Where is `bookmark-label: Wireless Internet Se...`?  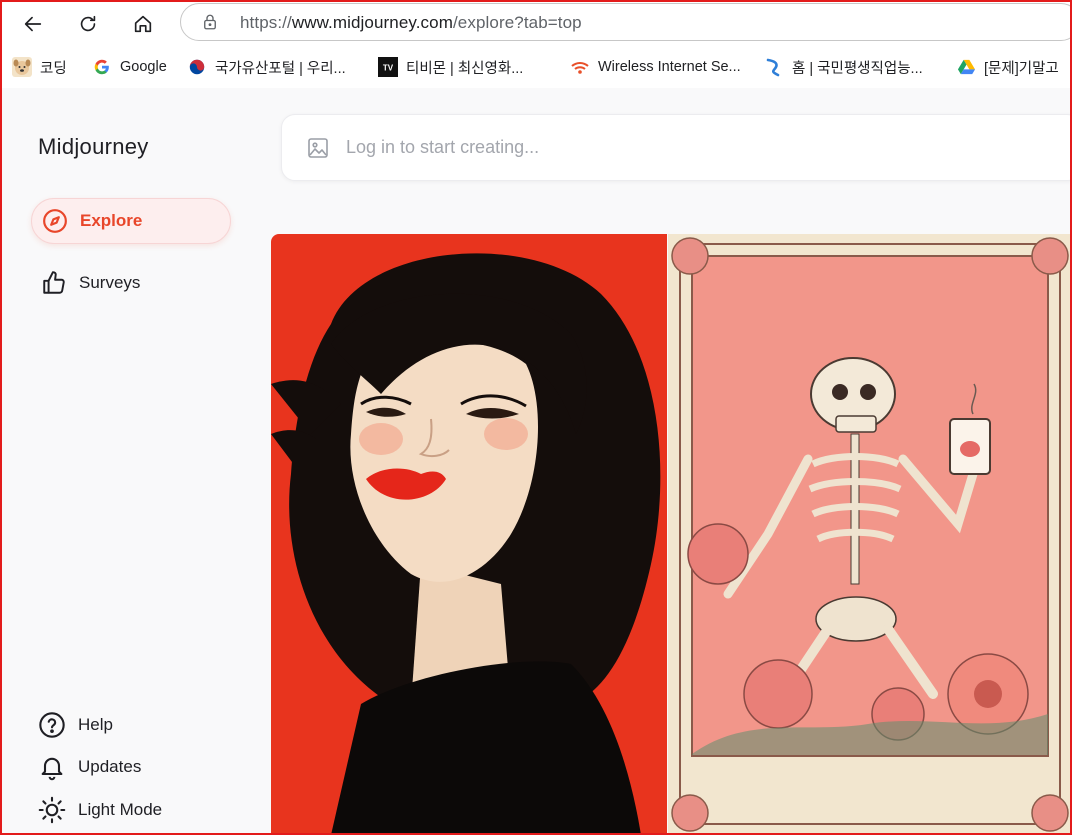 bookmark-label: Wireless Internet Se... is located at coordinates (669, 67).